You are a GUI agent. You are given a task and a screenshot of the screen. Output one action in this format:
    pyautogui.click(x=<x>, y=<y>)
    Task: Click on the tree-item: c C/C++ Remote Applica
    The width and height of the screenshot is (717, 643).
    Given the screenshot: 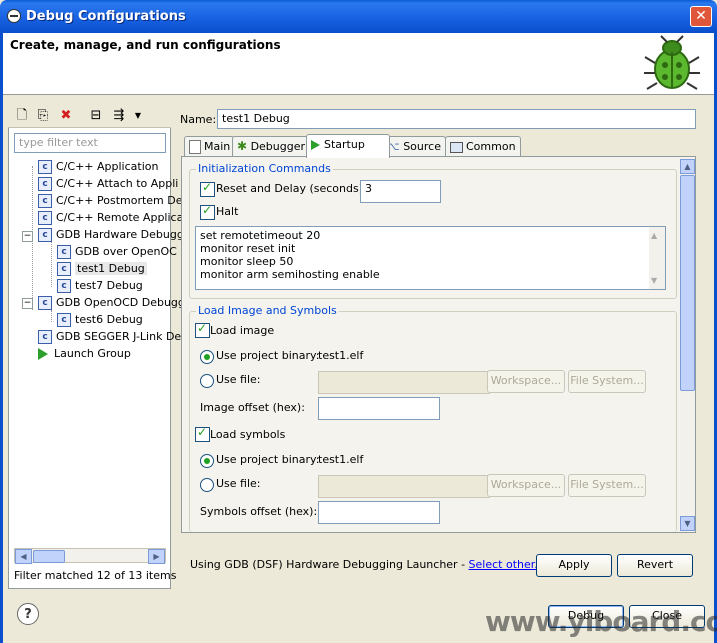 What is the action you would take?
    pyautogui.click(x=110, y=218)
    